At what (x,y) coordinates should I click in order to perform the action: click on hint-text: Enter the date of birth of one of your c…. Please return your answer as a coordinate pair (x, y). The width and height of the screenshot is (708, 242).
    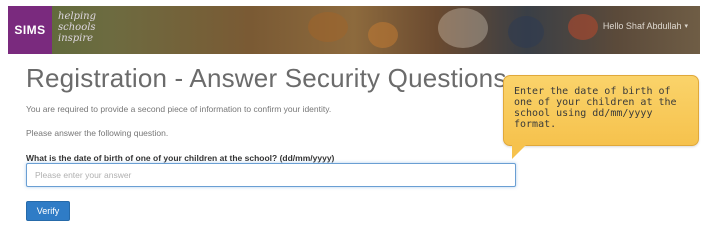
    Looking at the image, I should click on (595, 108).